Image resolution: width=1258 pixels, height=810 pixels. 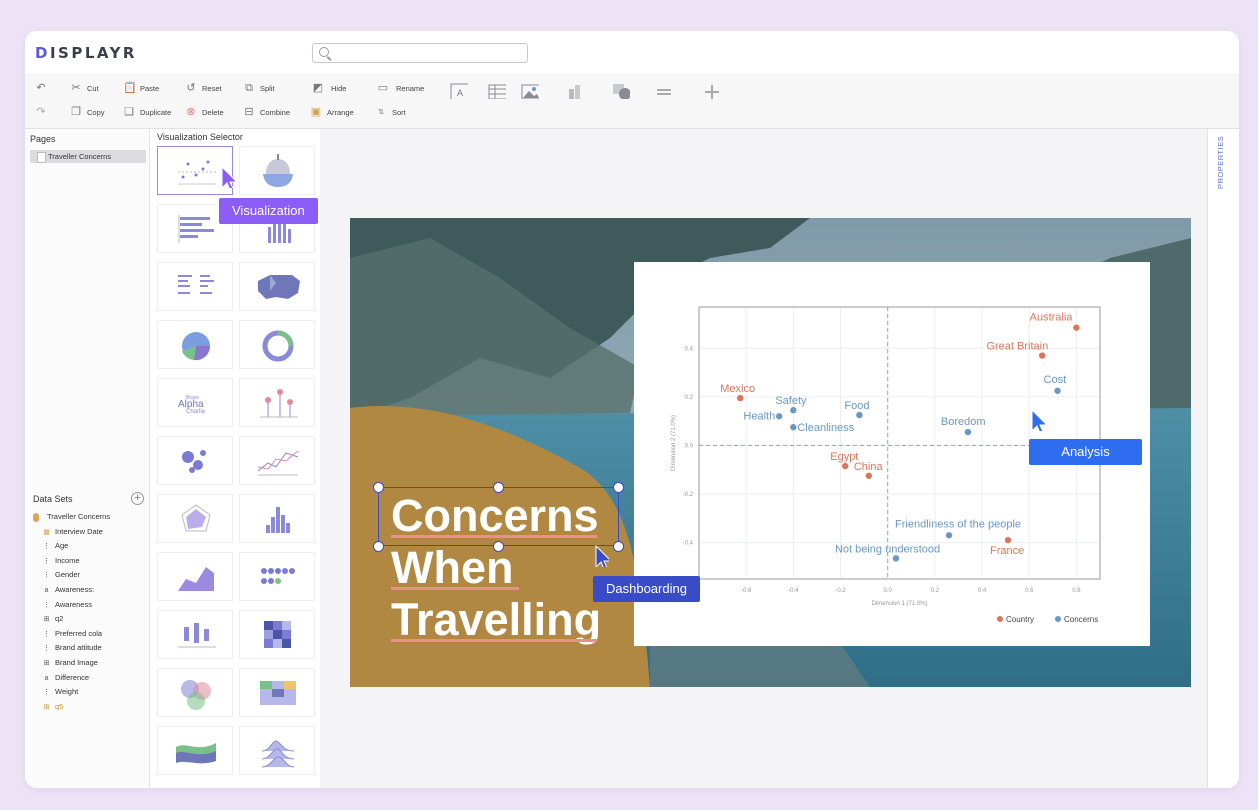 What do you see at coordinates (87, 112) in the screenshot?
I see `copy-button: ❐ Copy` at bounding box center [87, 112].